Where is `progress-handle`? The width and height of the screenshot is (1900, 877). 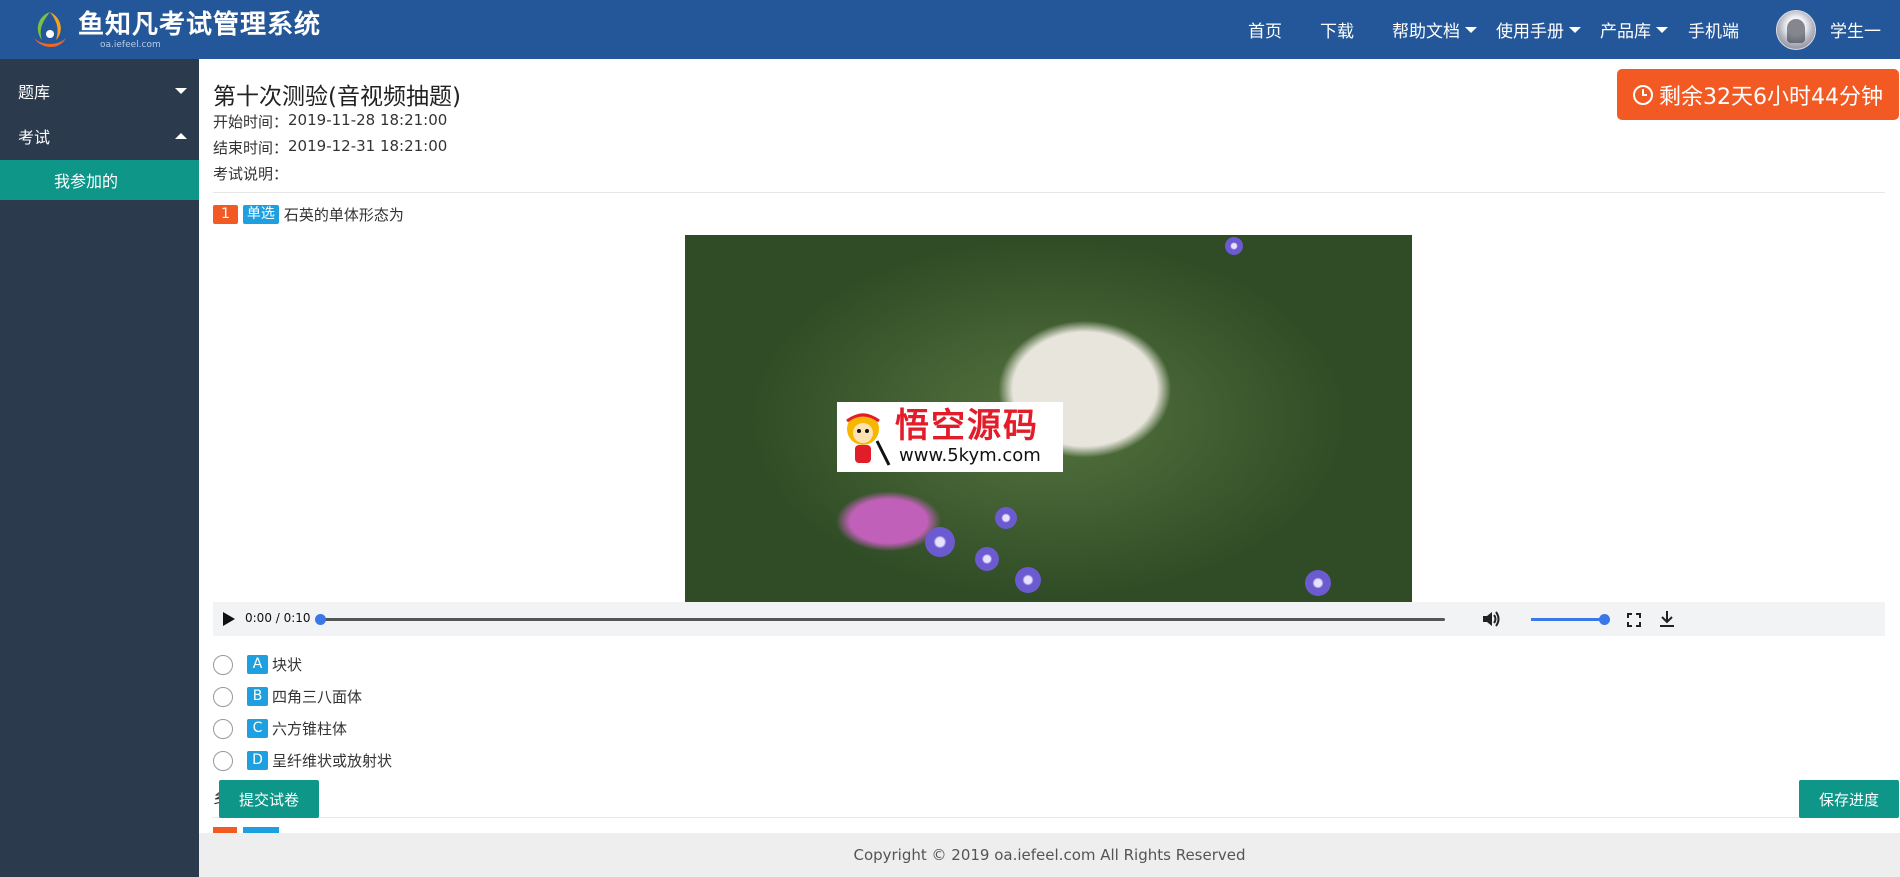
progress-handle is located at coordinates (320, 619).